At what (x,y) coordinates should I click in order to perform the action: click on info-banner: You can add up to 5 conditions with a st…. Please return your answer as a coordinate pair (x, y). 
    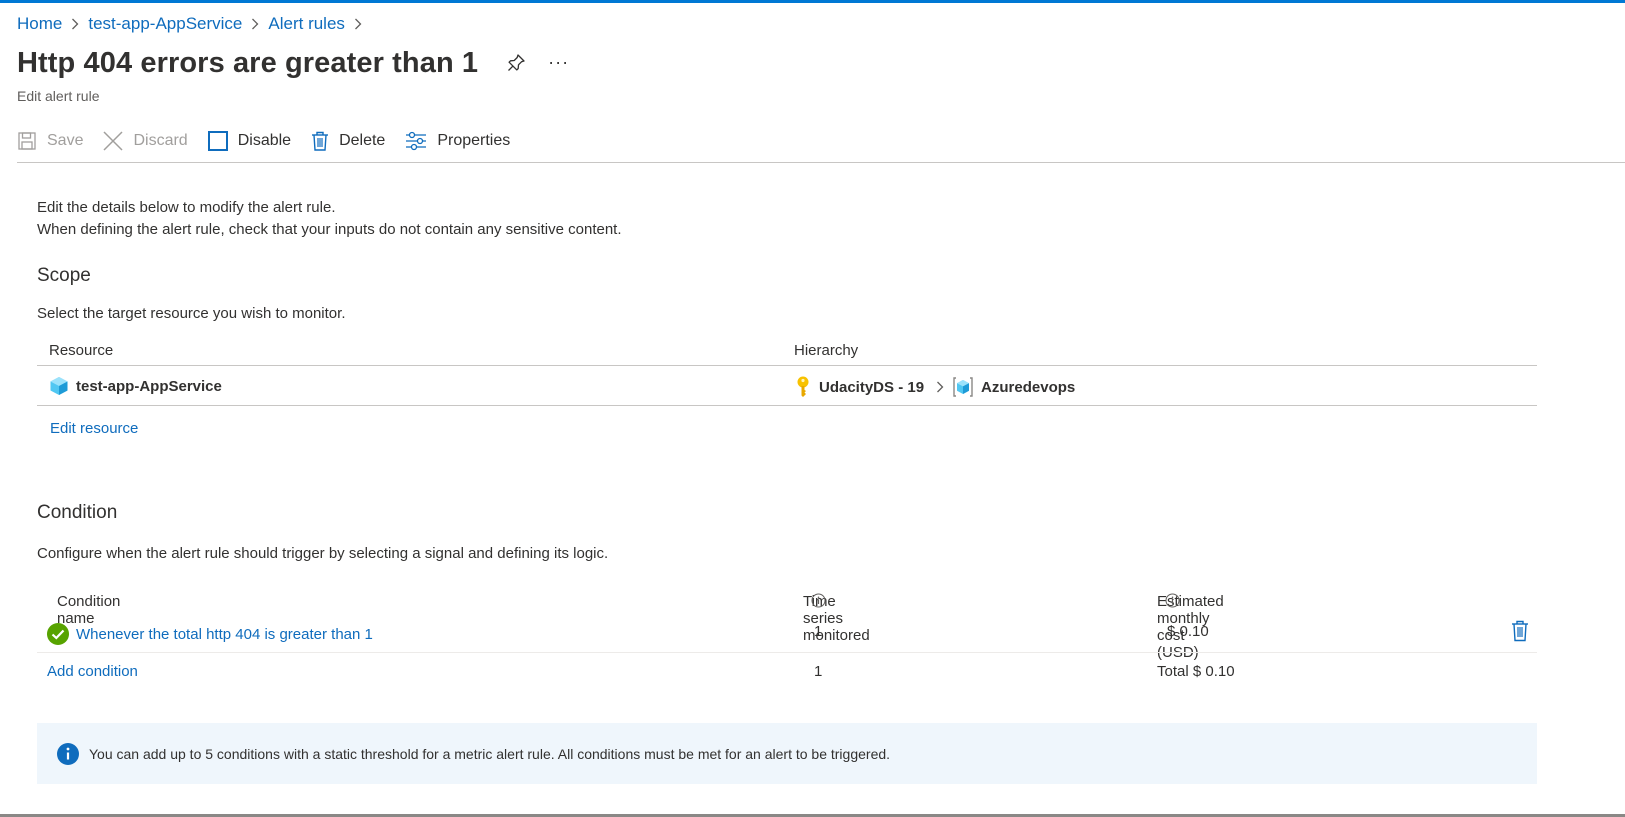
    Looking at the image, I should click on (787, 753).